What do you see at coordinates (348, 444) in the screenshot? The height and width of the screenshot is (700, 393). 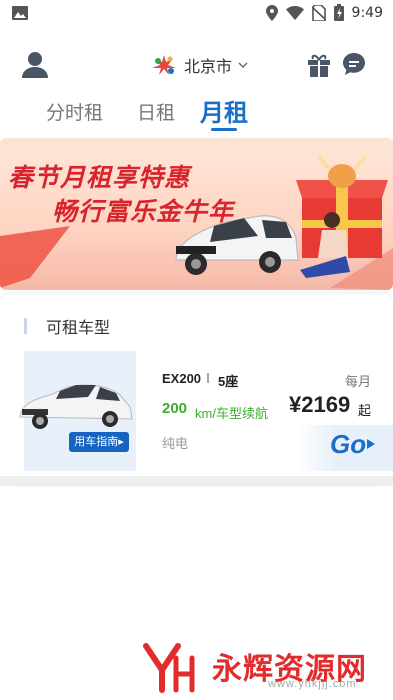 I see `go-button: Go` at bounding box center [348, 444].